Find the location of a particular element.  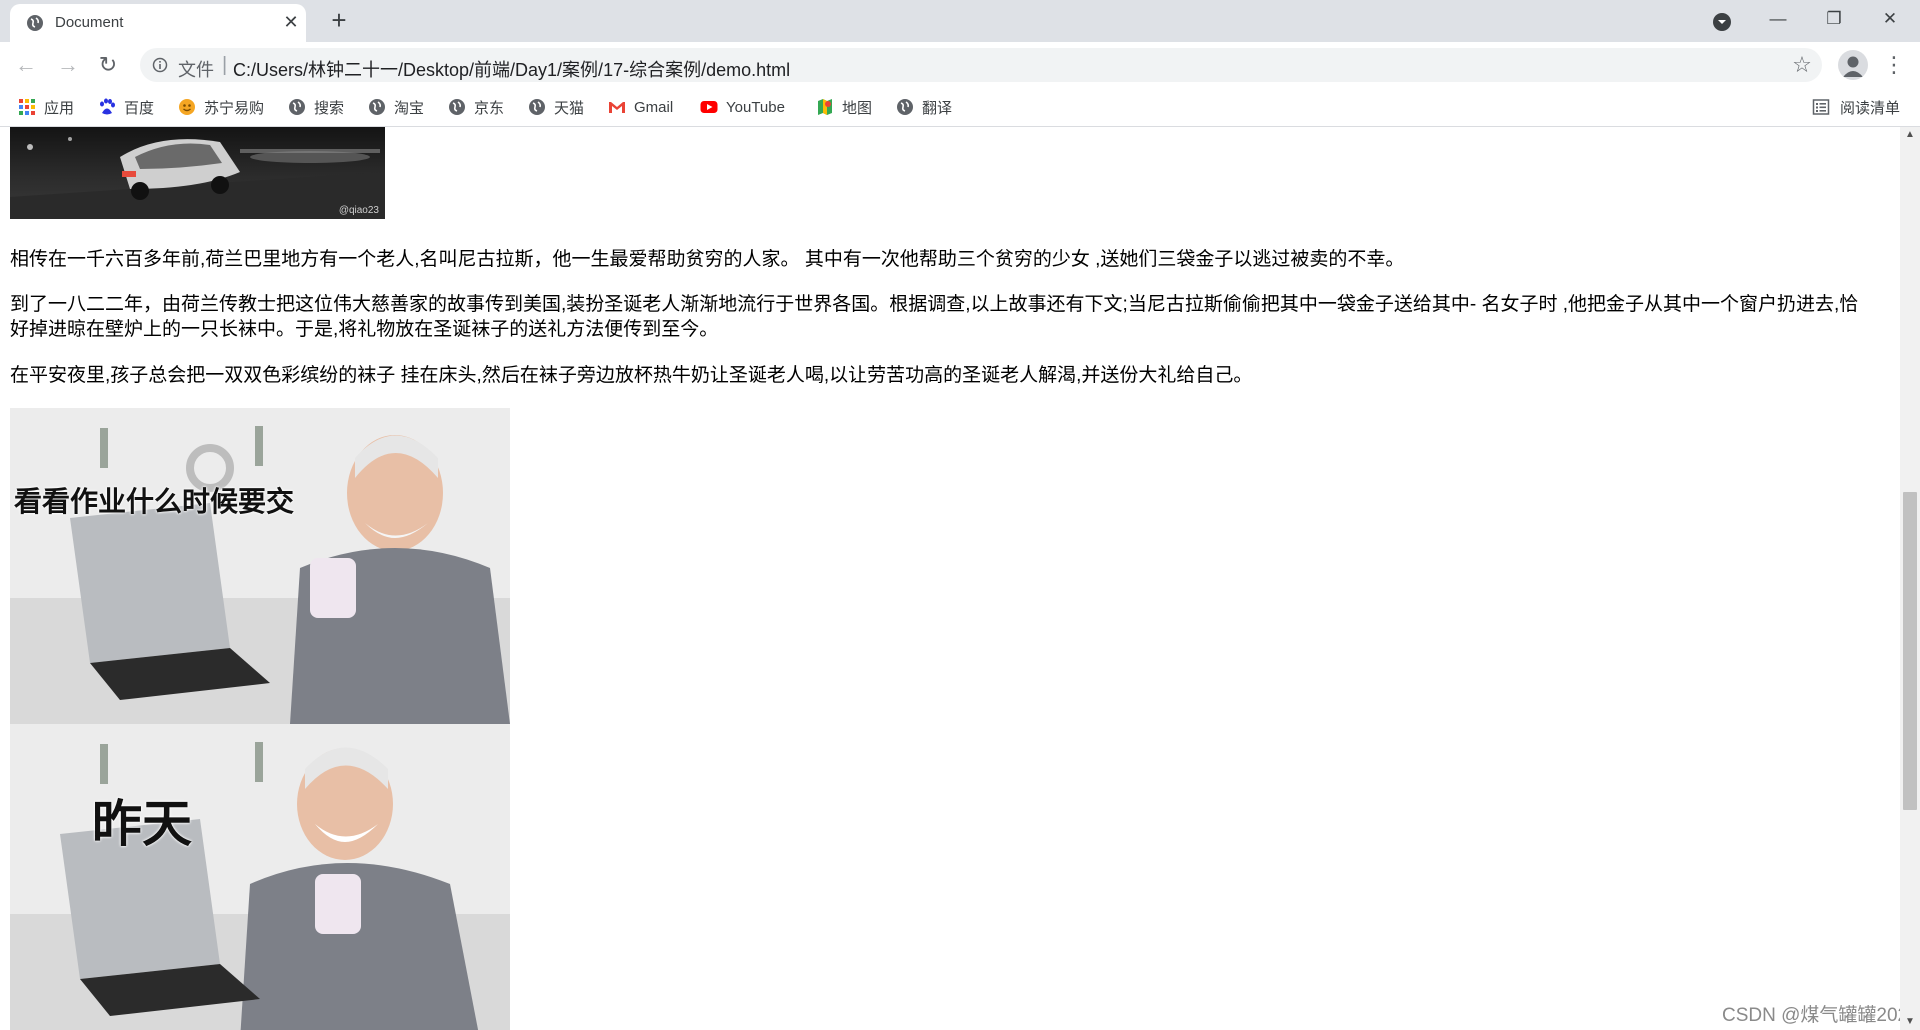

bookmark-label: 搜索 is located at coordinates (329, 108).